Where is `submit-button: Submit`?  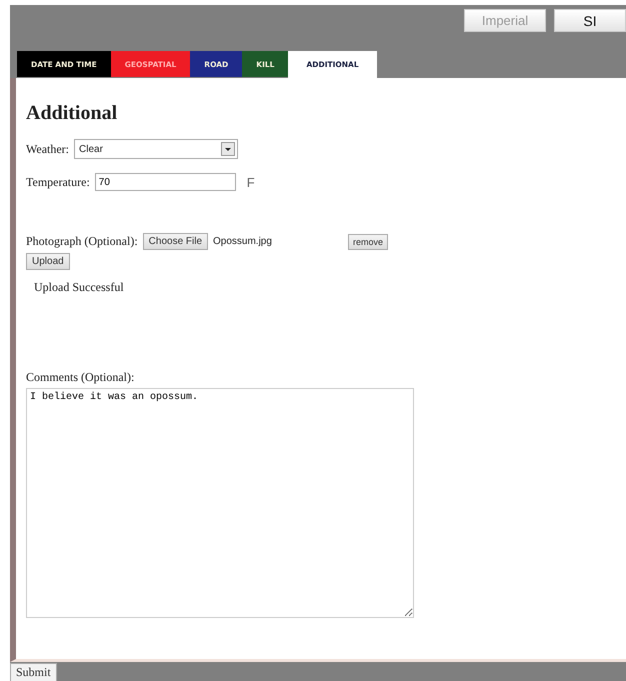 submit-button: Submit is located at coordinates (33, 672).